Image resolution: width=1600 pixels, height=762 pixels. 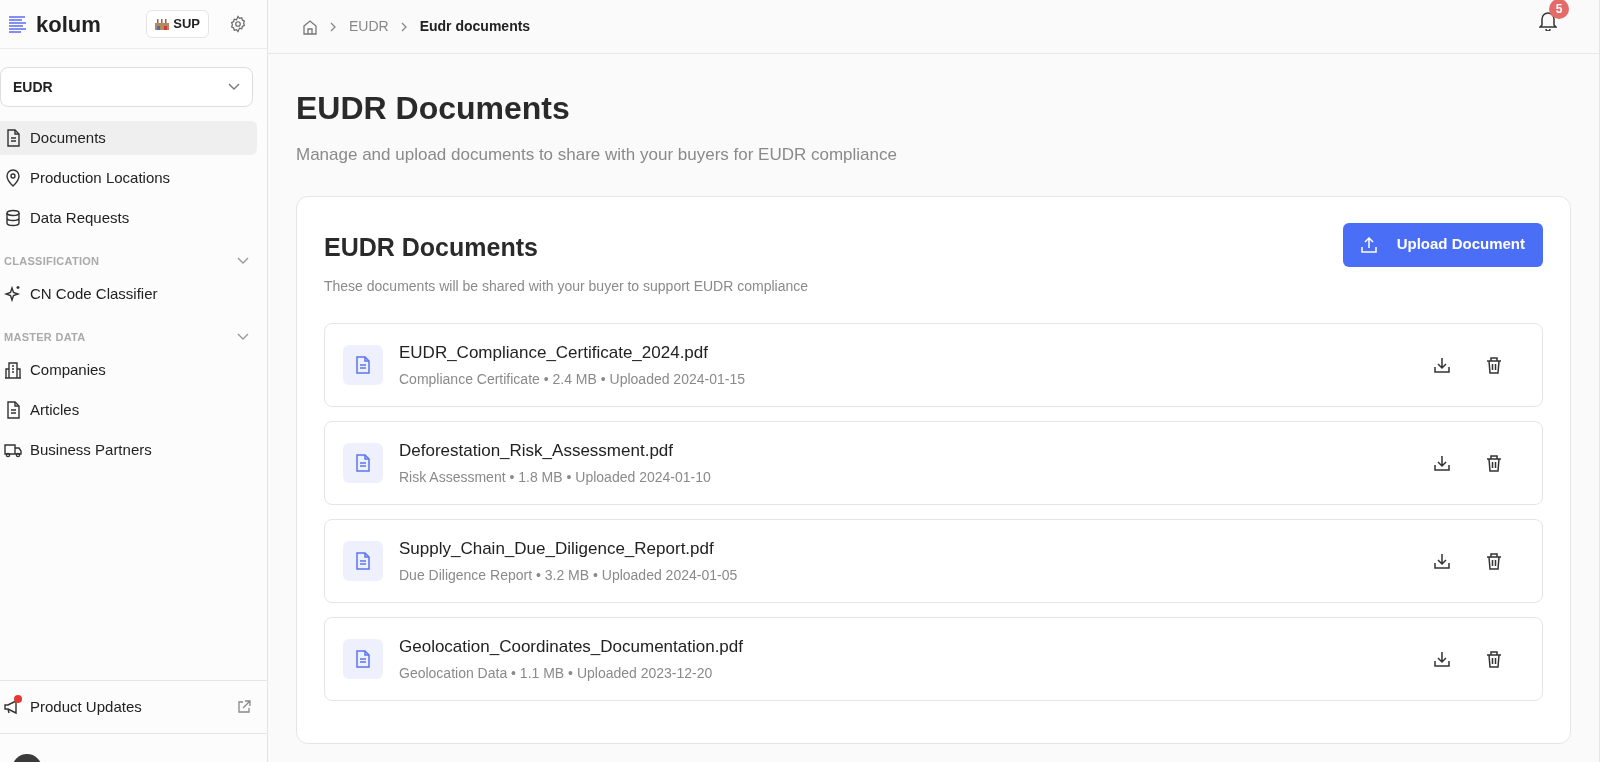 What do you see at coordinates (128, 294) in the screenshot?
I see `sidebar-item: CN Code Classifier` at bounding box center [128, 294].